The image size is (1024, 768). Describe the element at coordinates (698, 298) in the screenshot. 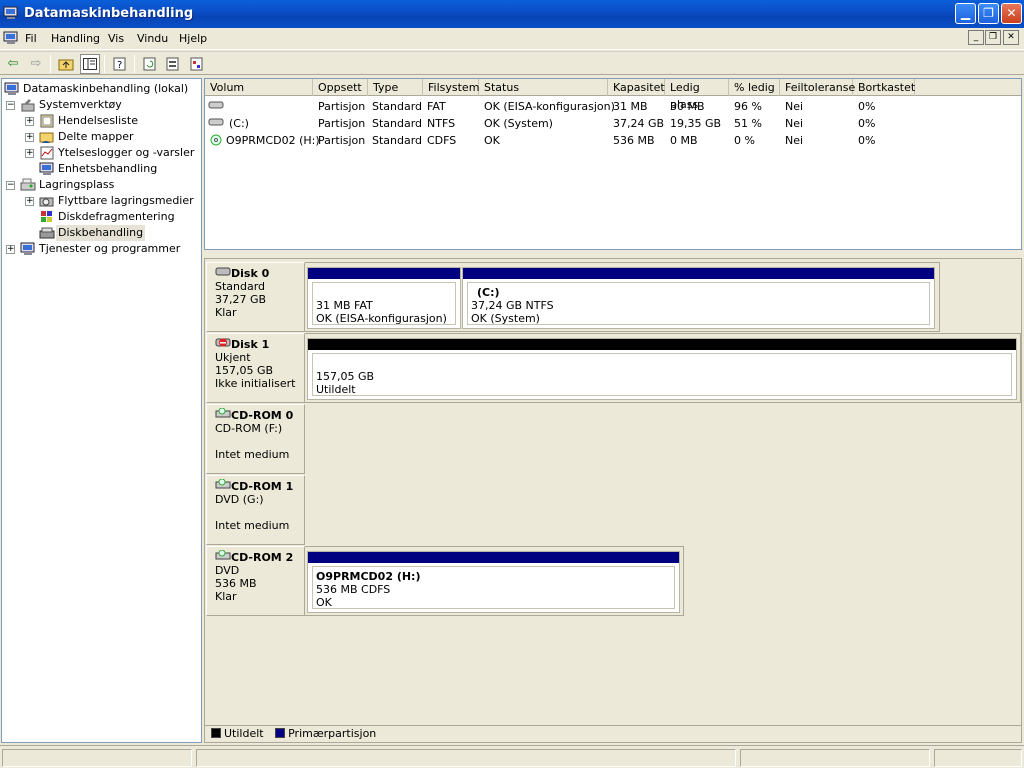

I see `partition-c: (C:) 37,24 GB NTFS OK (System)` at that location.